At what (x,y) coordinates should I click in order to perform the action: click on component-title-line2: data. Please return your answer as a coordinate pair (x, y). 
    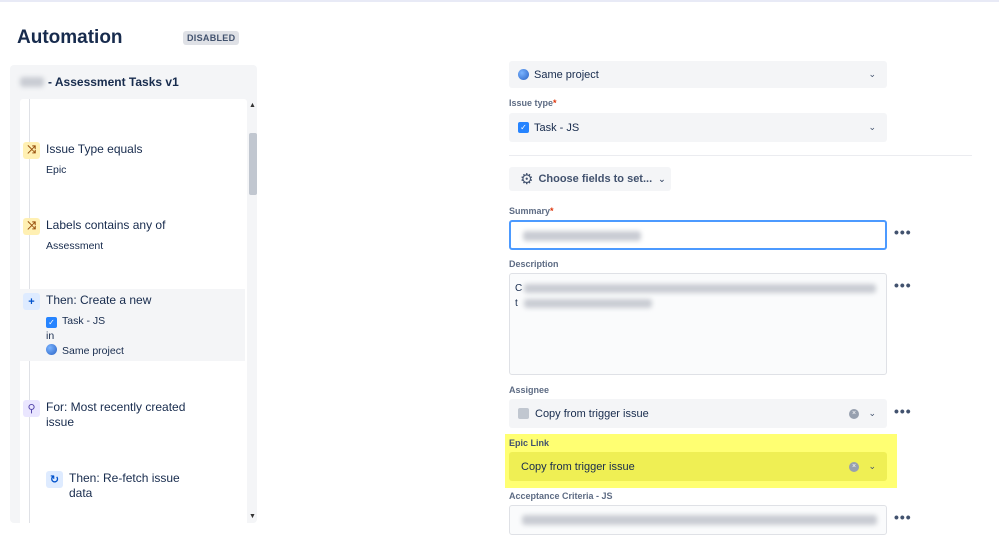
    Looking at the image, I should click on (81, 493).